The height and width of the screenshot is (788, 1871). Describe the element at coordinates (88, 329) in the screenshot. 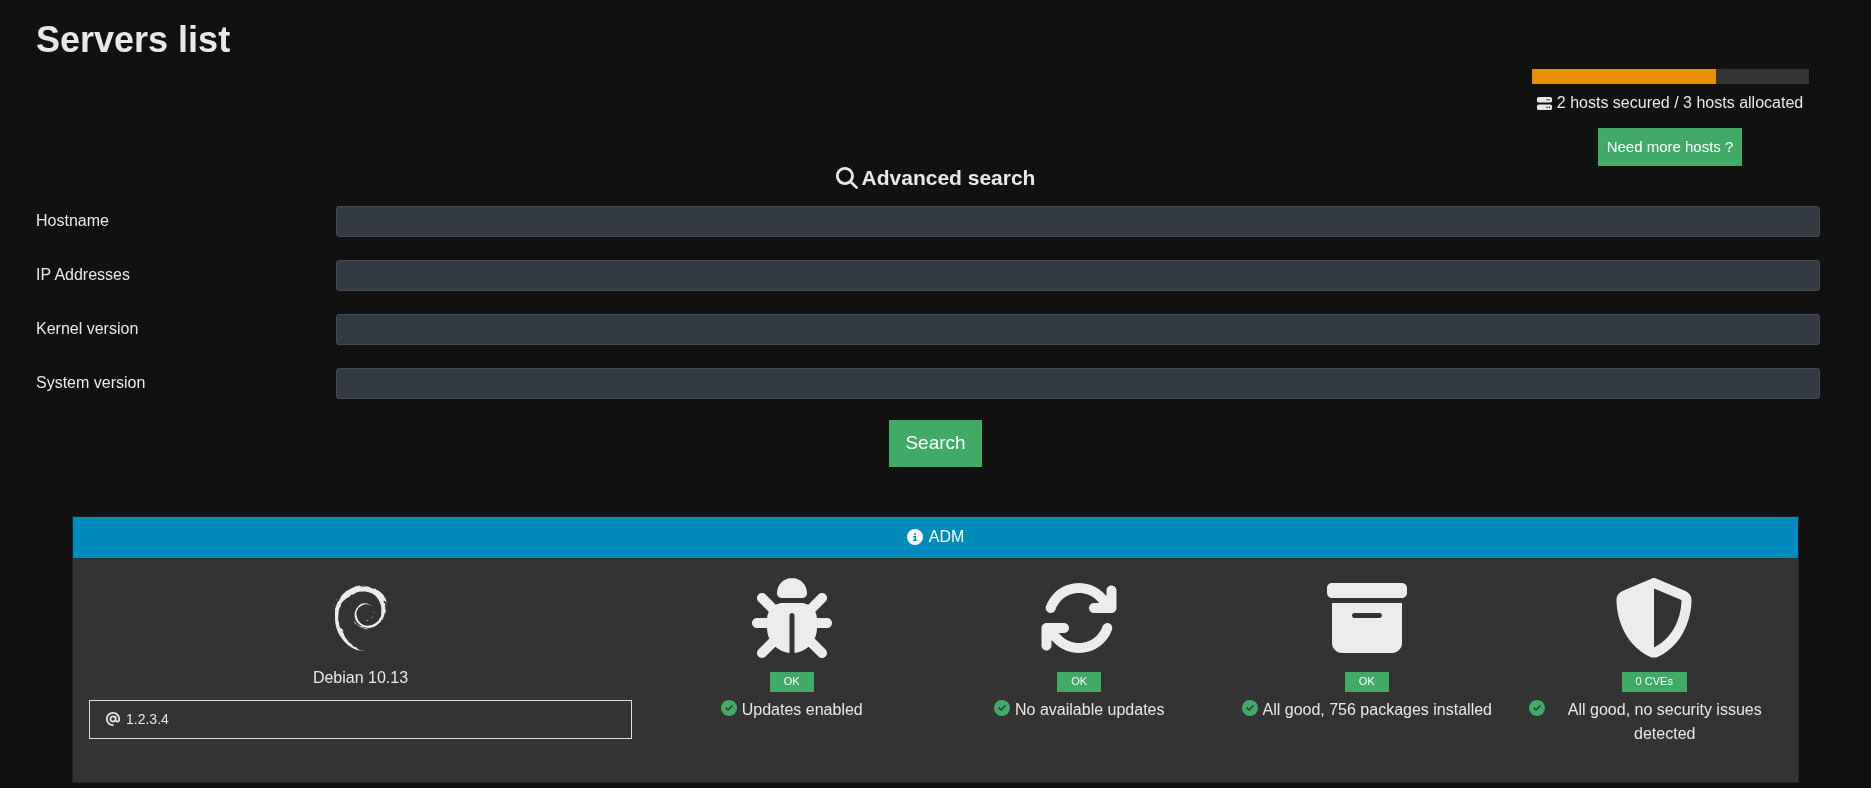

I see `field-label: Kernel version` at that location.